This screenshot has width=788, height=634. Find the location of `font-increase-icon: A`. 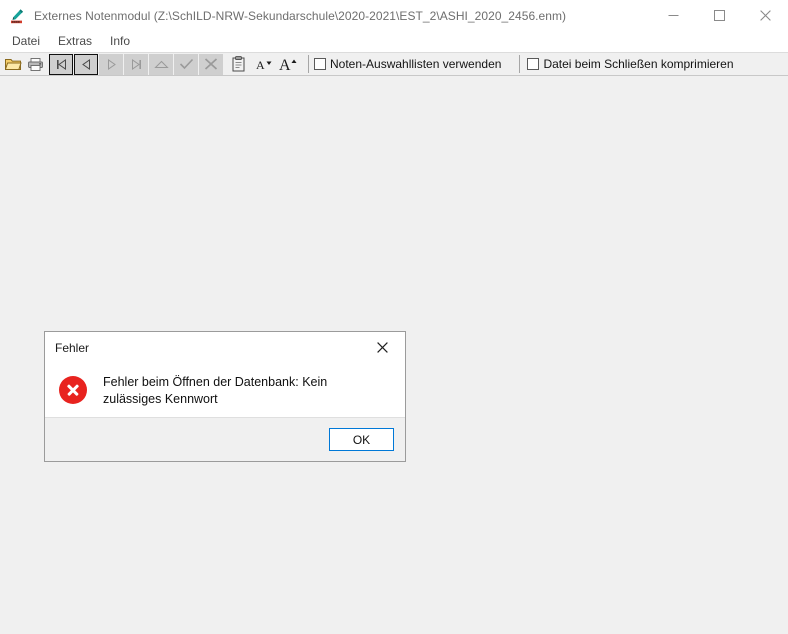

font-increase-icon: A is located at coordinates (288, 65).